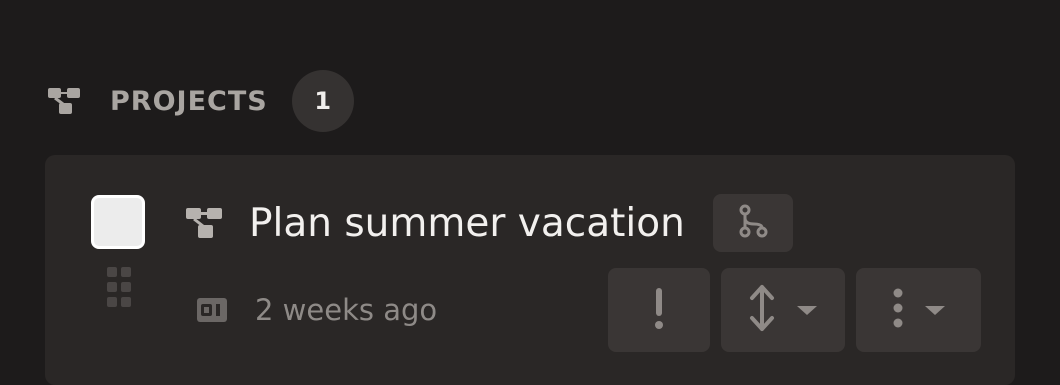  What do you see at coordinates (189, 101) in the screenshot?
I see `section-title: PROJECTS` at bounding box center [189, 101].